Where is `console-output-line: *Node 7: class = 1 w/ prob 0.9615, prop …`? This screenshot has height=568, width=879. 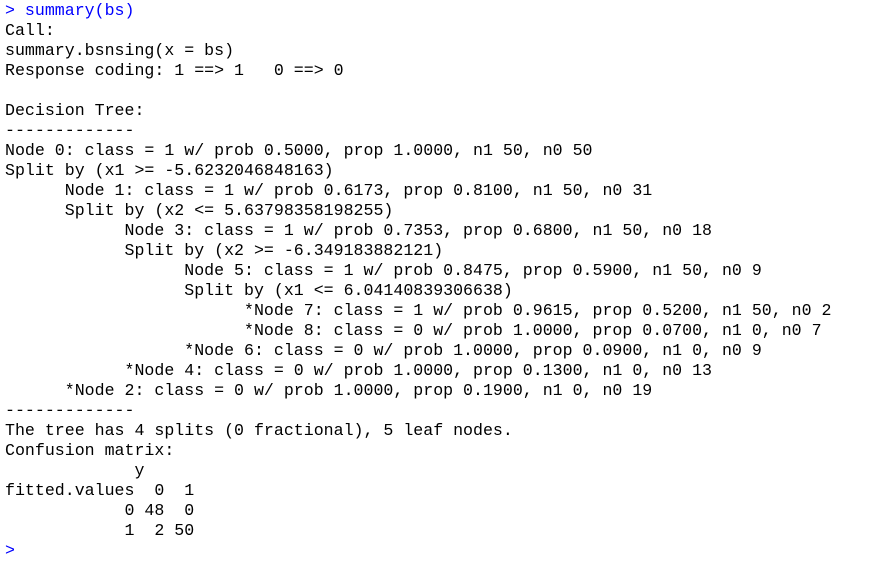
console-output-line: *Node 7: class = 1 w/ prob 0.9615, prop … is located at coordinates (418, 310).